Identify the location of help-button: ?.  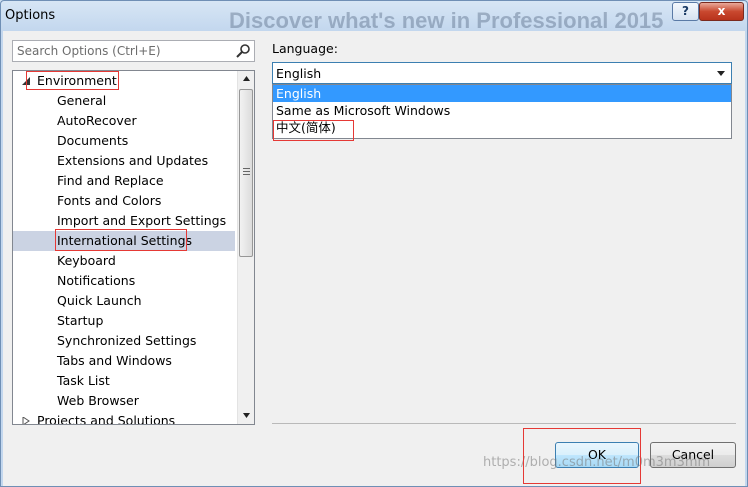
(685, 11).